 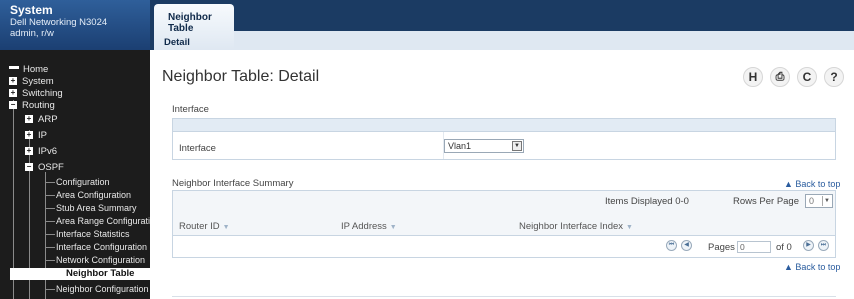 What do you see at coordinates (721, 247) in the screenshot?
I see `pages-label: Pages` at bounding box center [721, 247].